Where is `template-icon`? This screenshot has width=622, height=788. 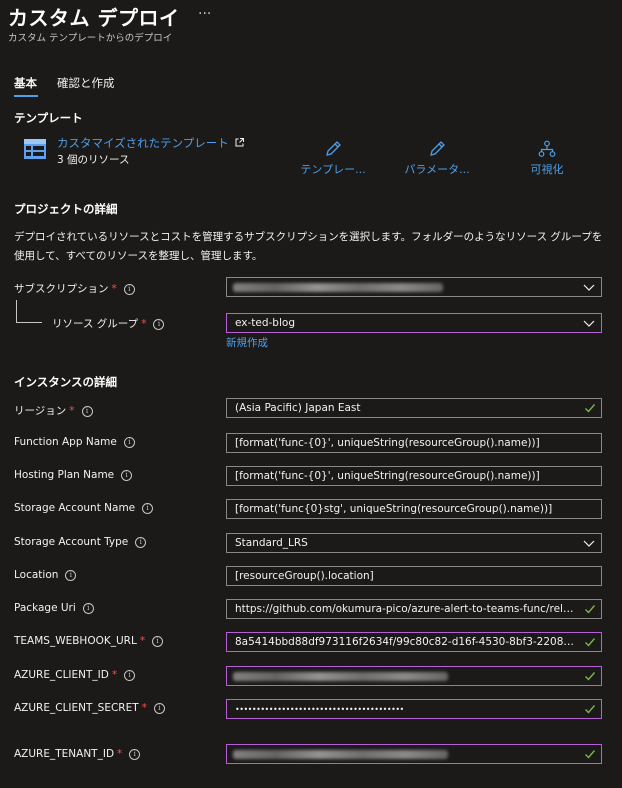
template-icon is located at coordinates (35, 150).